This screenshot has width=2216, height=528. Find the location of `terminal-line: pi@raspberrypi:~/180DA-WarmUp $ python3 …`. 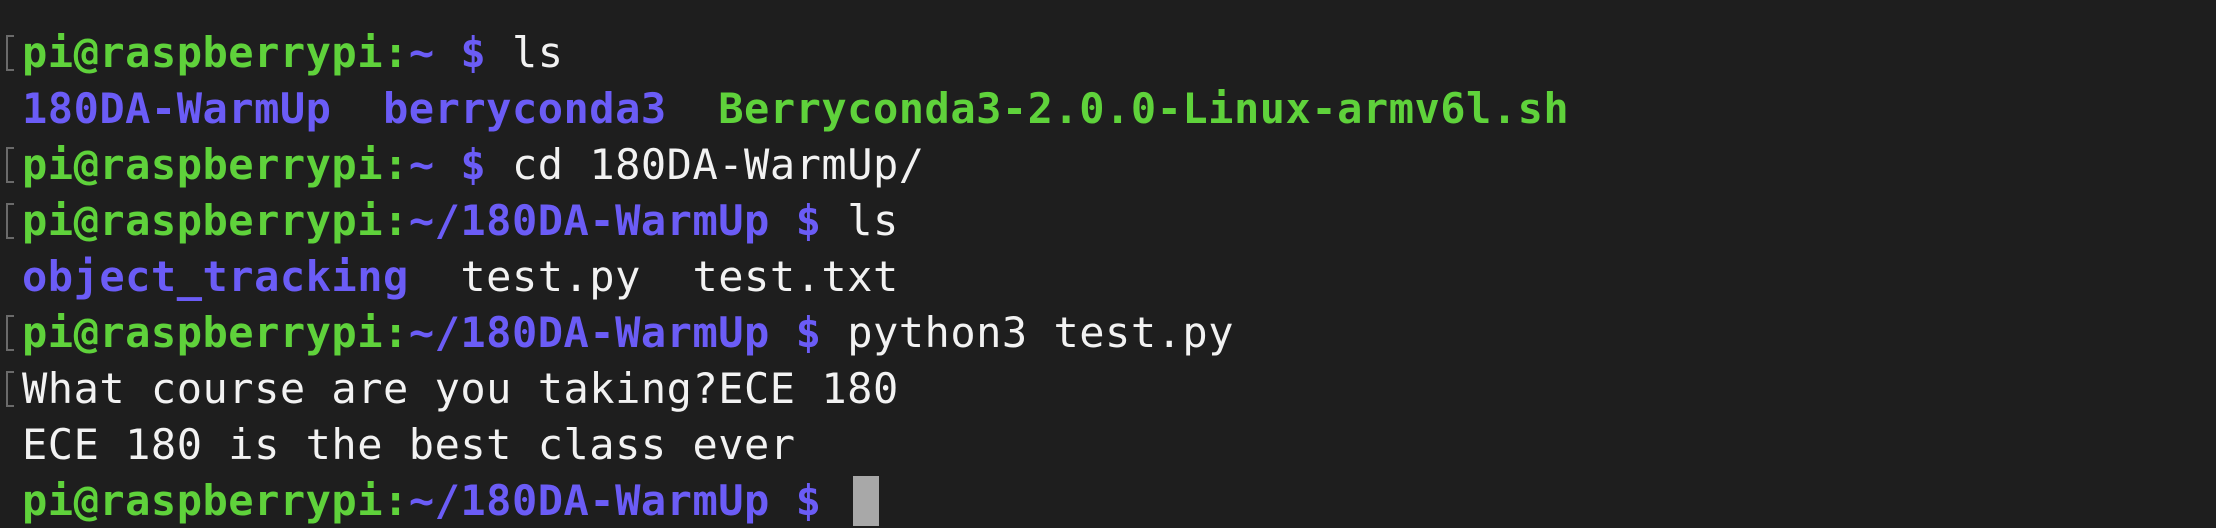

terminal-line: pi@raspberrypi:~/180DA-WarmUp $ python3 … is located at coordinates (1108, 333).